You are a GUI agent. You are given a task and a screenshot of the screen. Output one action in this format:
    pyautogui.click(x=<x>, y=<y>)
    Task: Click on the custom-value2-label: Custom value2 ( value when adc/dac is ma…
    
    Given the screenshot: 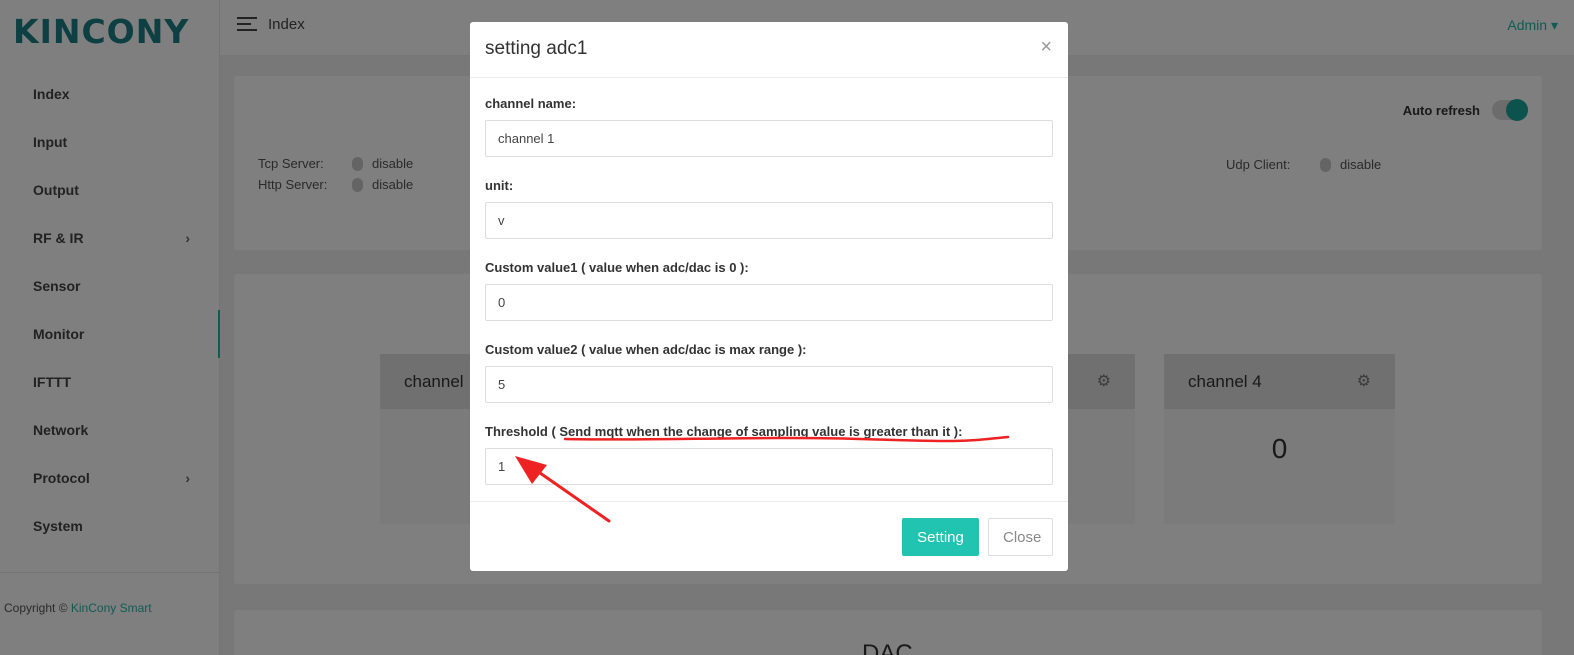 What is the action you would take?
    pyautogui.click(x=646, y=349)
    